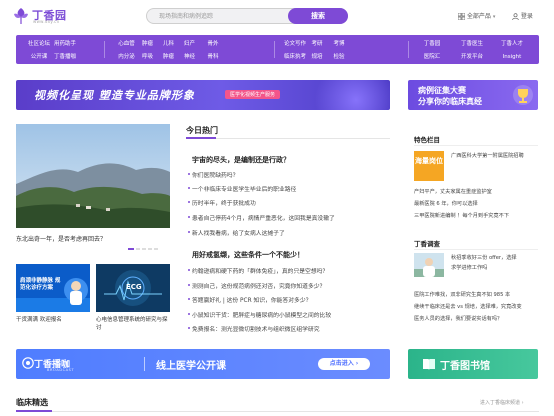  I want to click on course-thumbnail-2: ECG, so click(133, 288).